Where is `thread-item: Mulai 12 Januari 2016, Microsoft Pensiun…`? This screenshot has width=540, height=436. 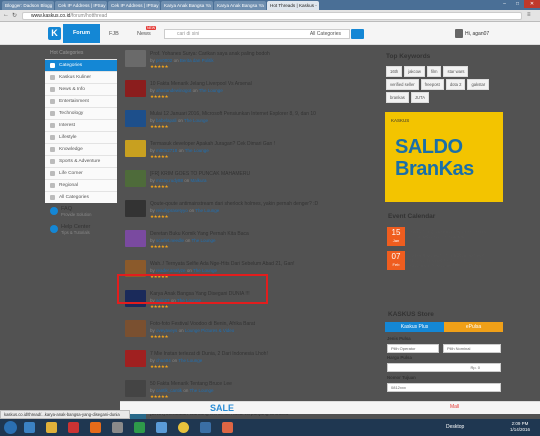
thread-item: Mulai 12 Januari 2016, Microsoft Pensiun… is located at coordinates (249, 122).